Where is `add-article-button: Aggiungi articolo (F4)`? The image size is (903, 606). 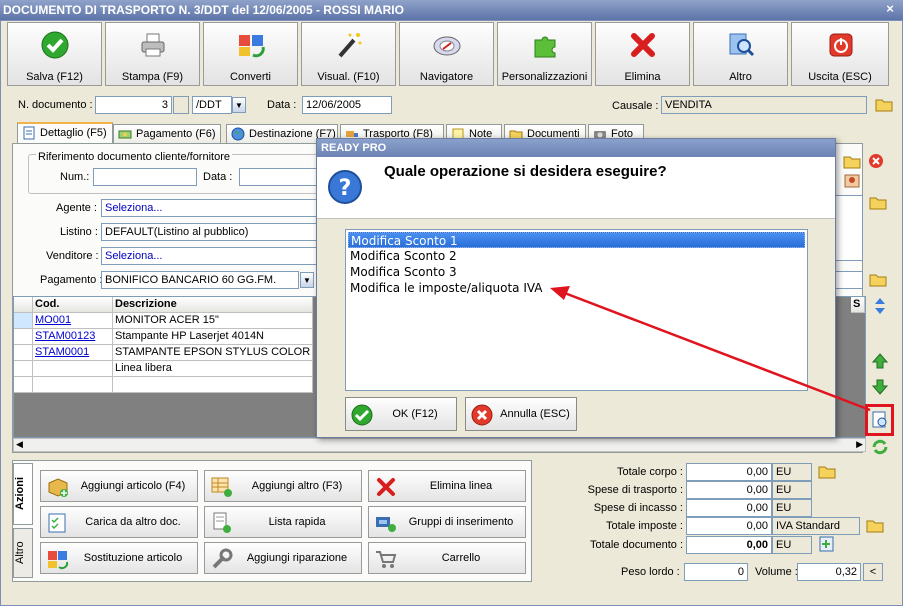 add-article-button: Aggiungi articolo (F4) is located at coordinates (119, 486).